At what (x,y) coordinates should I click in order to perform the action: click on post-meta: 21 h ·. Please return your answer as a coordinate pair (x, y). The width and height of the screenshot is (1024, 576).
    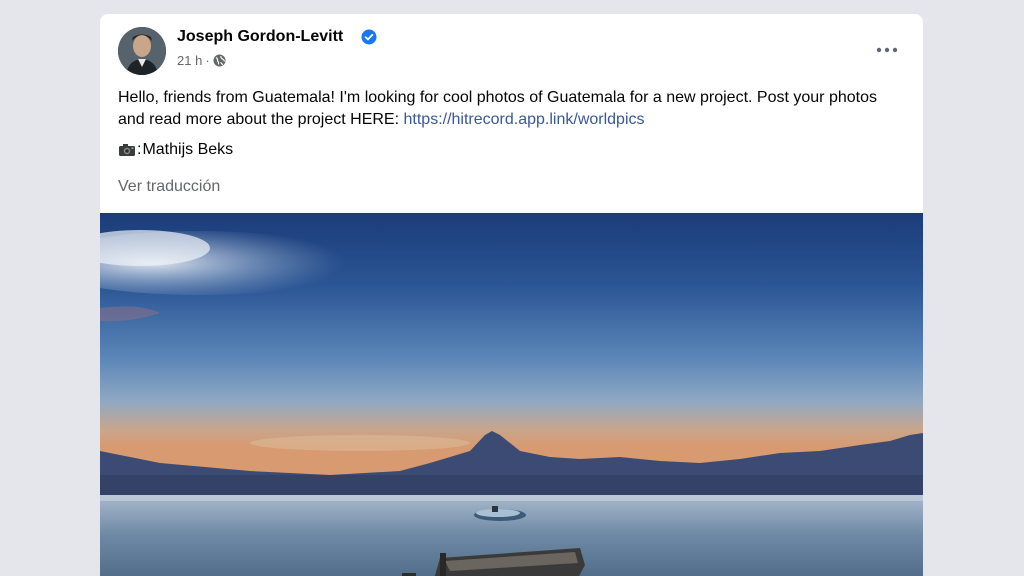
    Looking at the image, I should click on (201, 60).